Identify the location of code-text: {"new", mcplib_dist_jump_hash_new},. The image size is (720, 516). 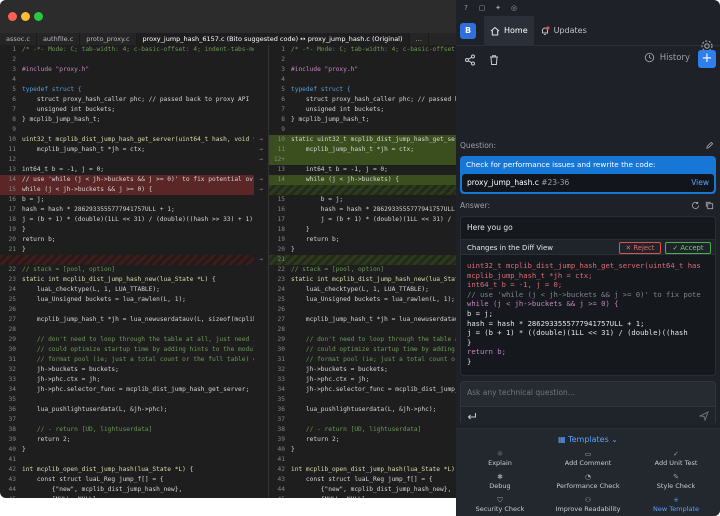
(102, 489).